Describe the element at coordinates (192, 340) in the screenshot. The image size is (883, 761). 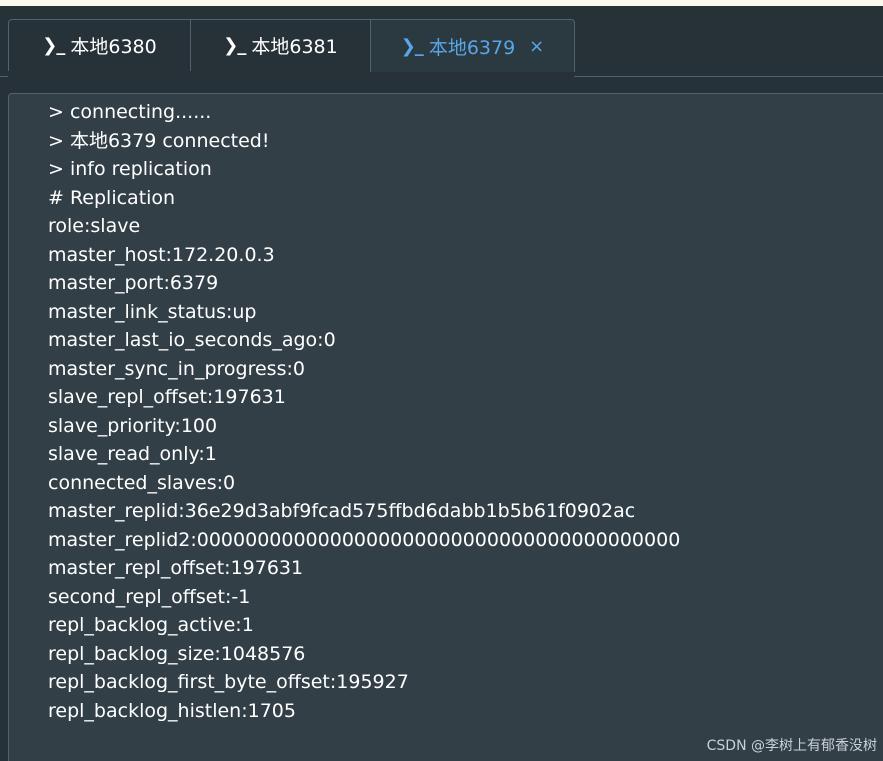
I see `console-line: master_last_io_seconds_ago:0` at that location.